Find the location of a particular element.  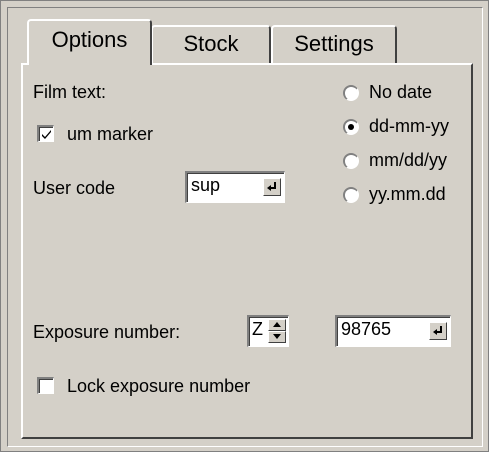

exposure-prefix-value: Z is located at coordinates (257, 329).